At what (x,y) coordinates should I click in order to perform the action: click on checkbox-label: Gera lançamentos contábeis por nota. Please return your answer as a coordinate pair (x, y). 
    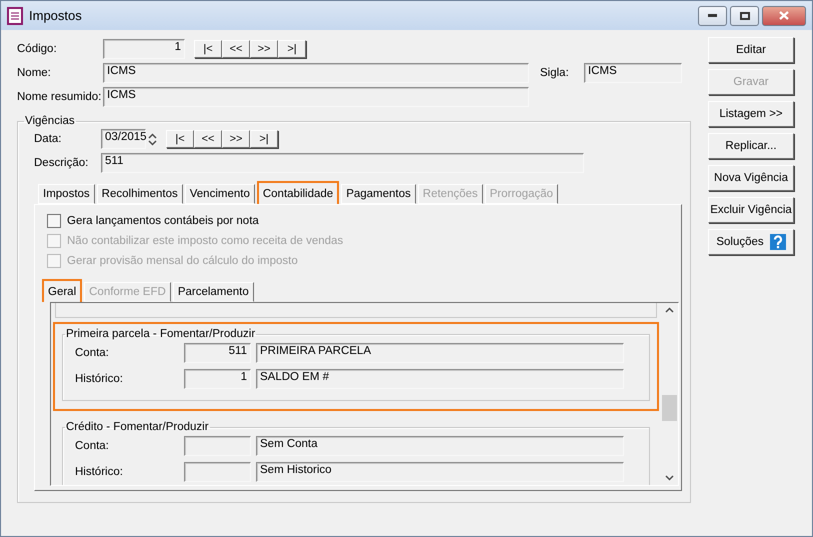
    Looking at the image, I should click on (163, 221).